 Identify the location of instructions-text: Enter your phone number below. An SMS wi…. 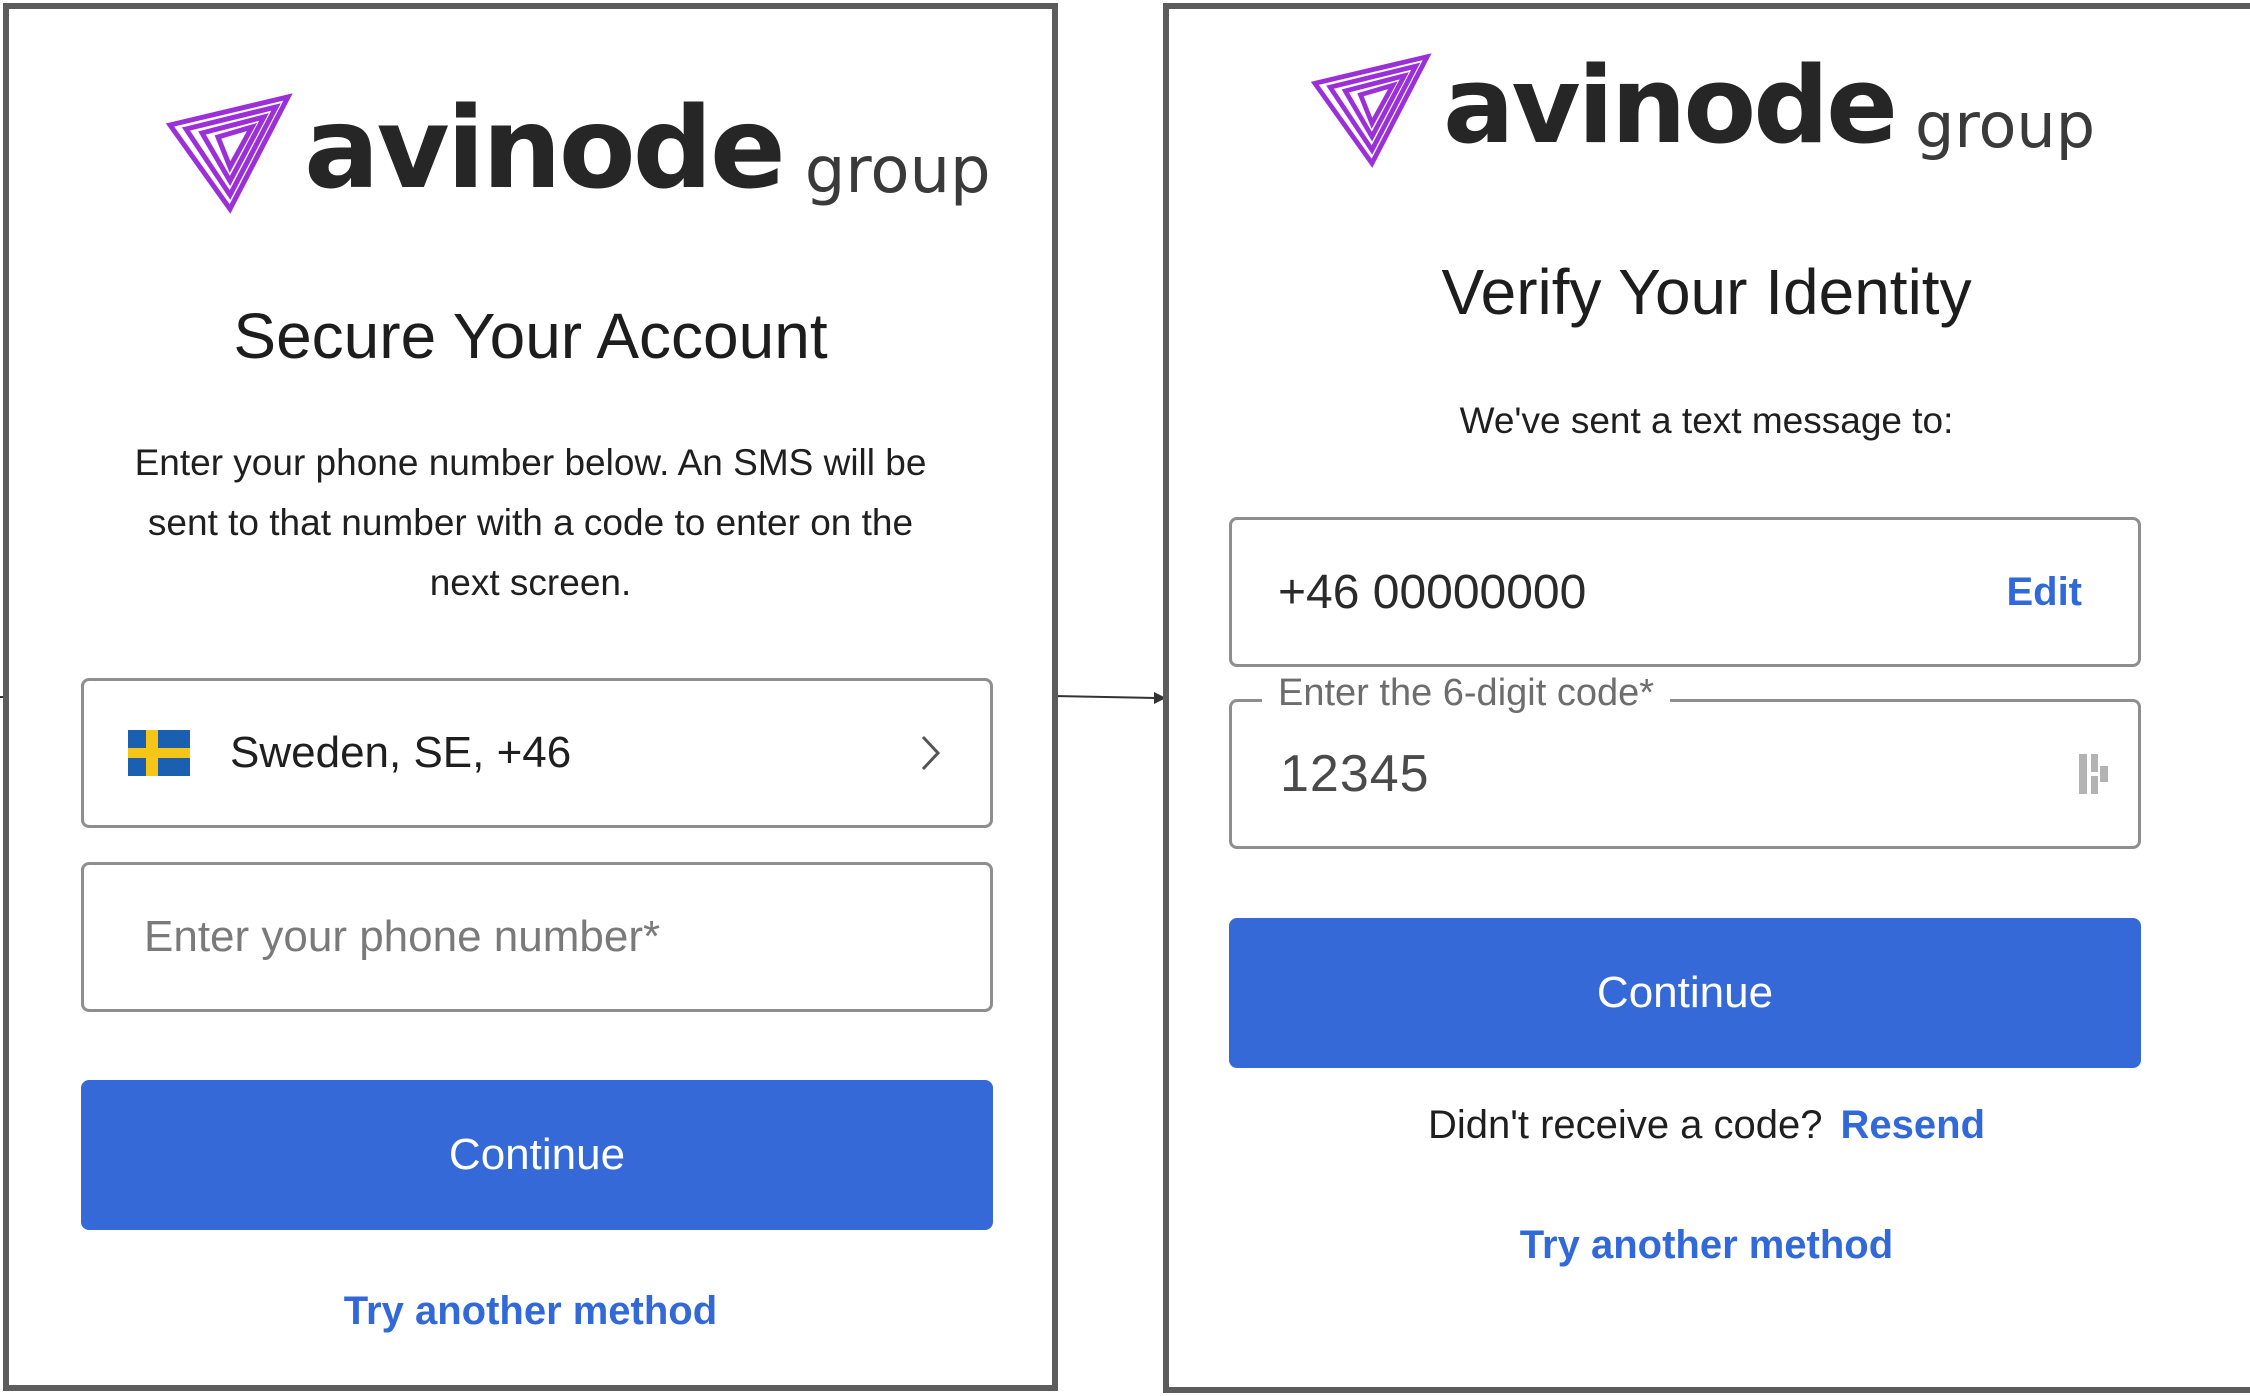
(530, 523).